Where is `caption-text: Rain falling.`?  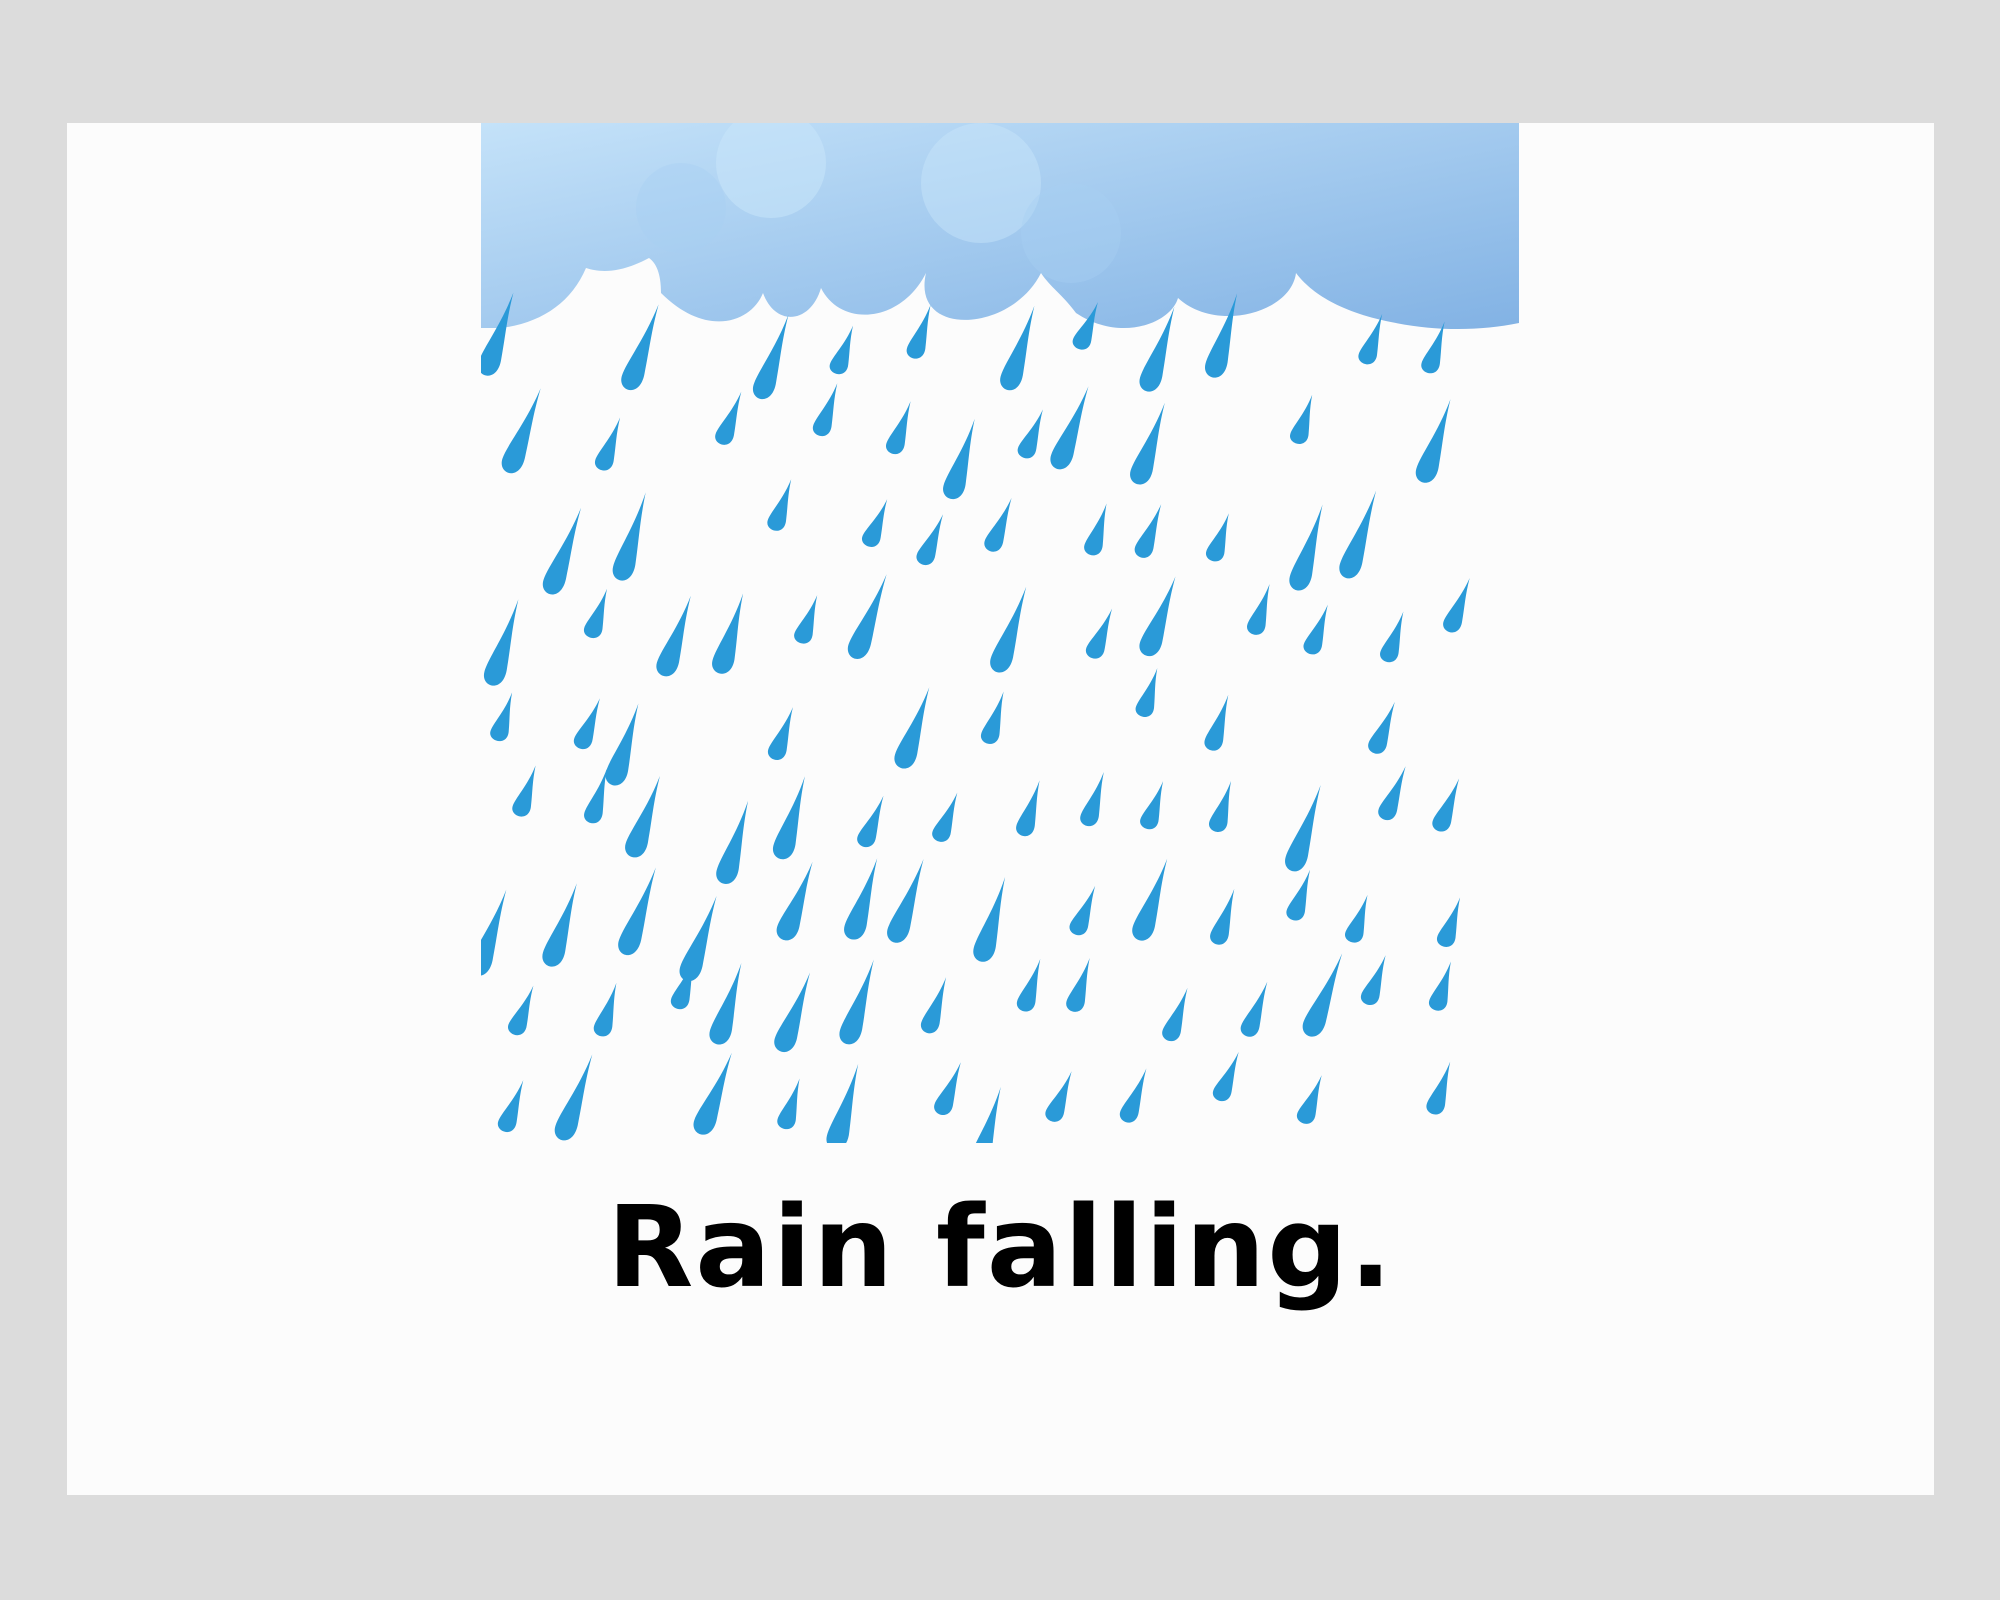
caption-text: Rain falling. is located at coordinates (1000, 1248).